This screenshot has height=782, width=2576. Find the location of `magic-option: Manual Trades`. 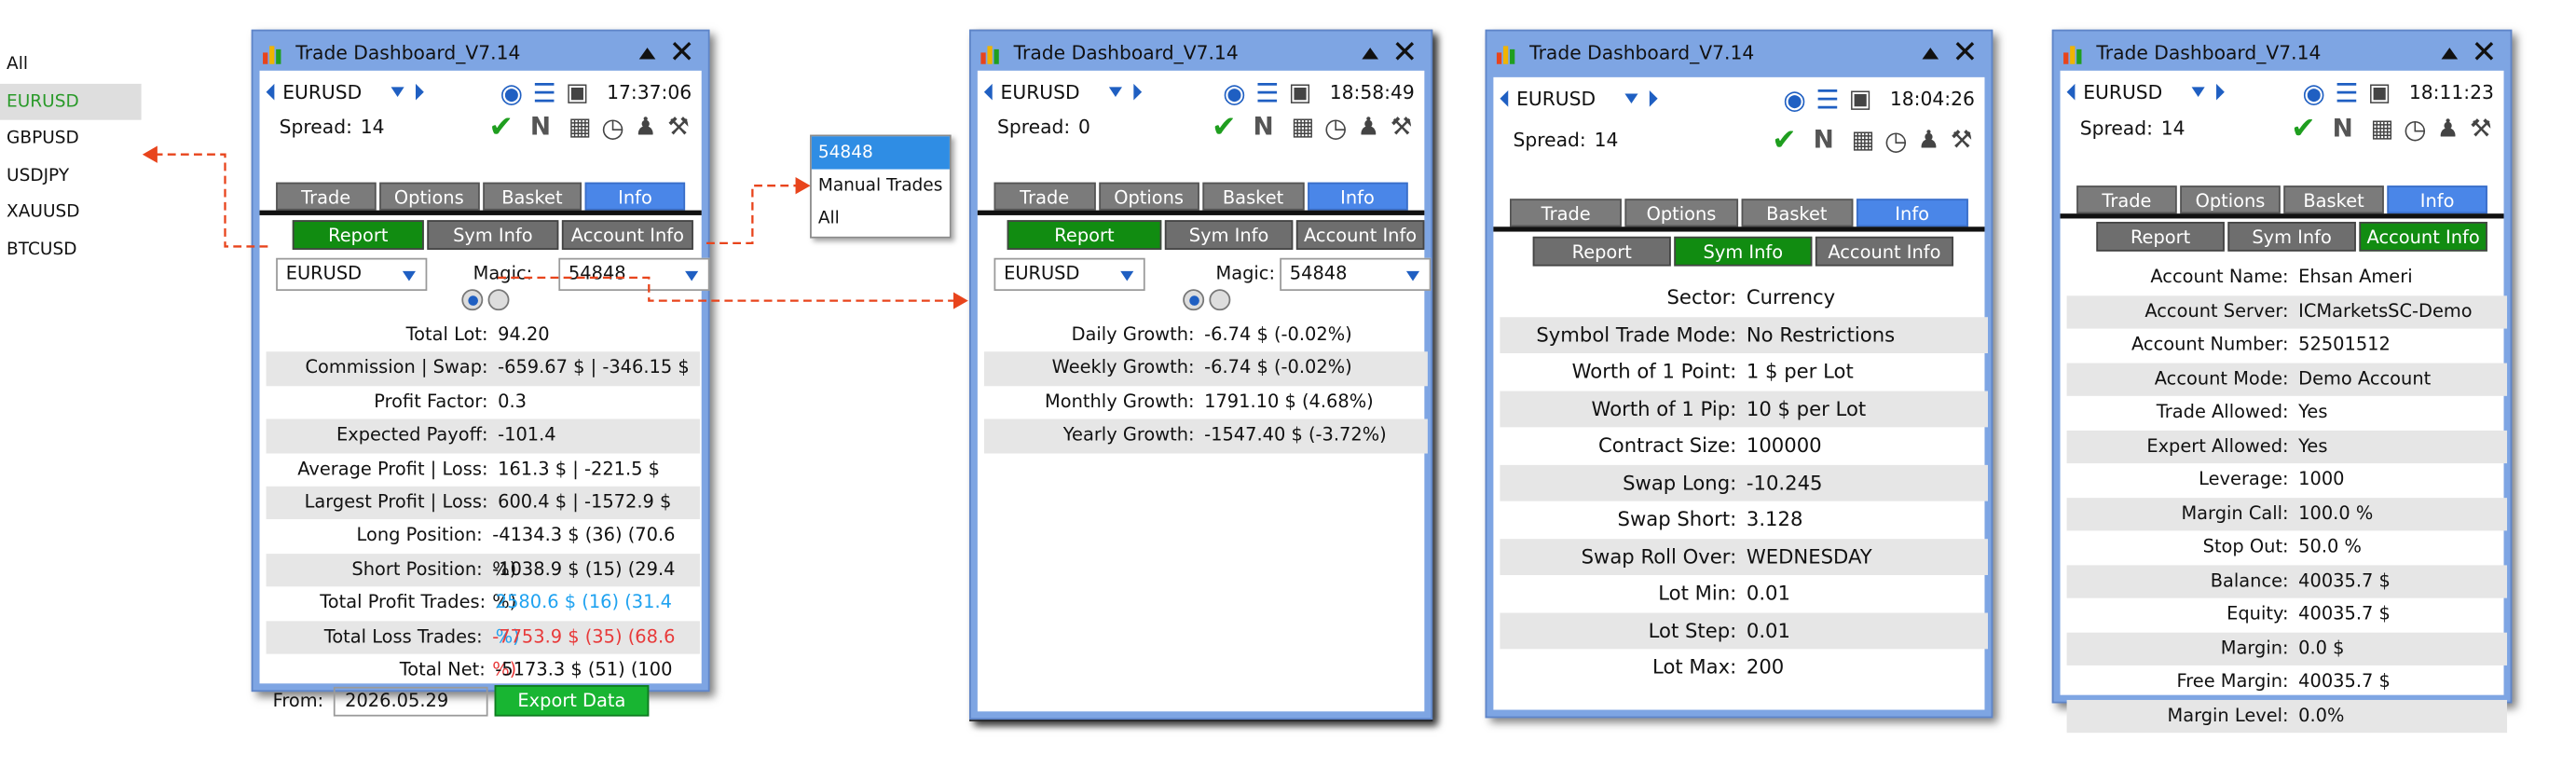

magic-option: Manual Trades is located at coordinates (881, 186).